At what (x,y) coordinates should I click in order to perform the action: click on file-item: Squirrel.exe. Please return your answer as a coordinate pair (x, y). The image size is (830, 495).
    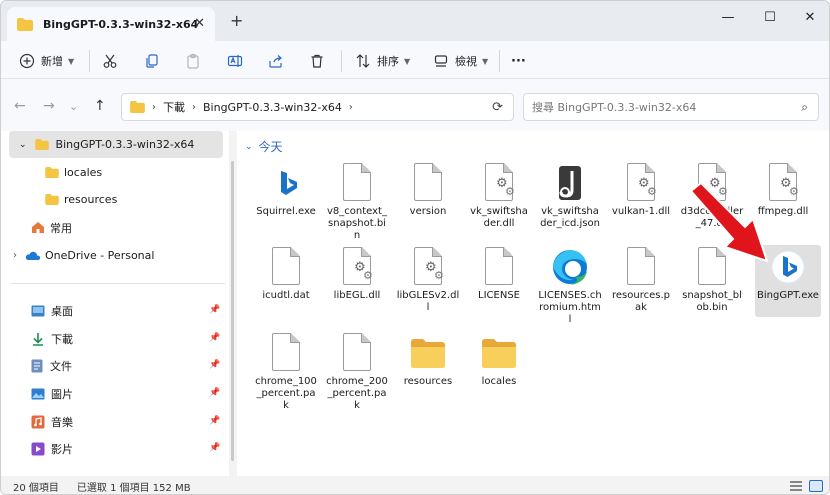
    Looking at the image, I should click on (286, 203).